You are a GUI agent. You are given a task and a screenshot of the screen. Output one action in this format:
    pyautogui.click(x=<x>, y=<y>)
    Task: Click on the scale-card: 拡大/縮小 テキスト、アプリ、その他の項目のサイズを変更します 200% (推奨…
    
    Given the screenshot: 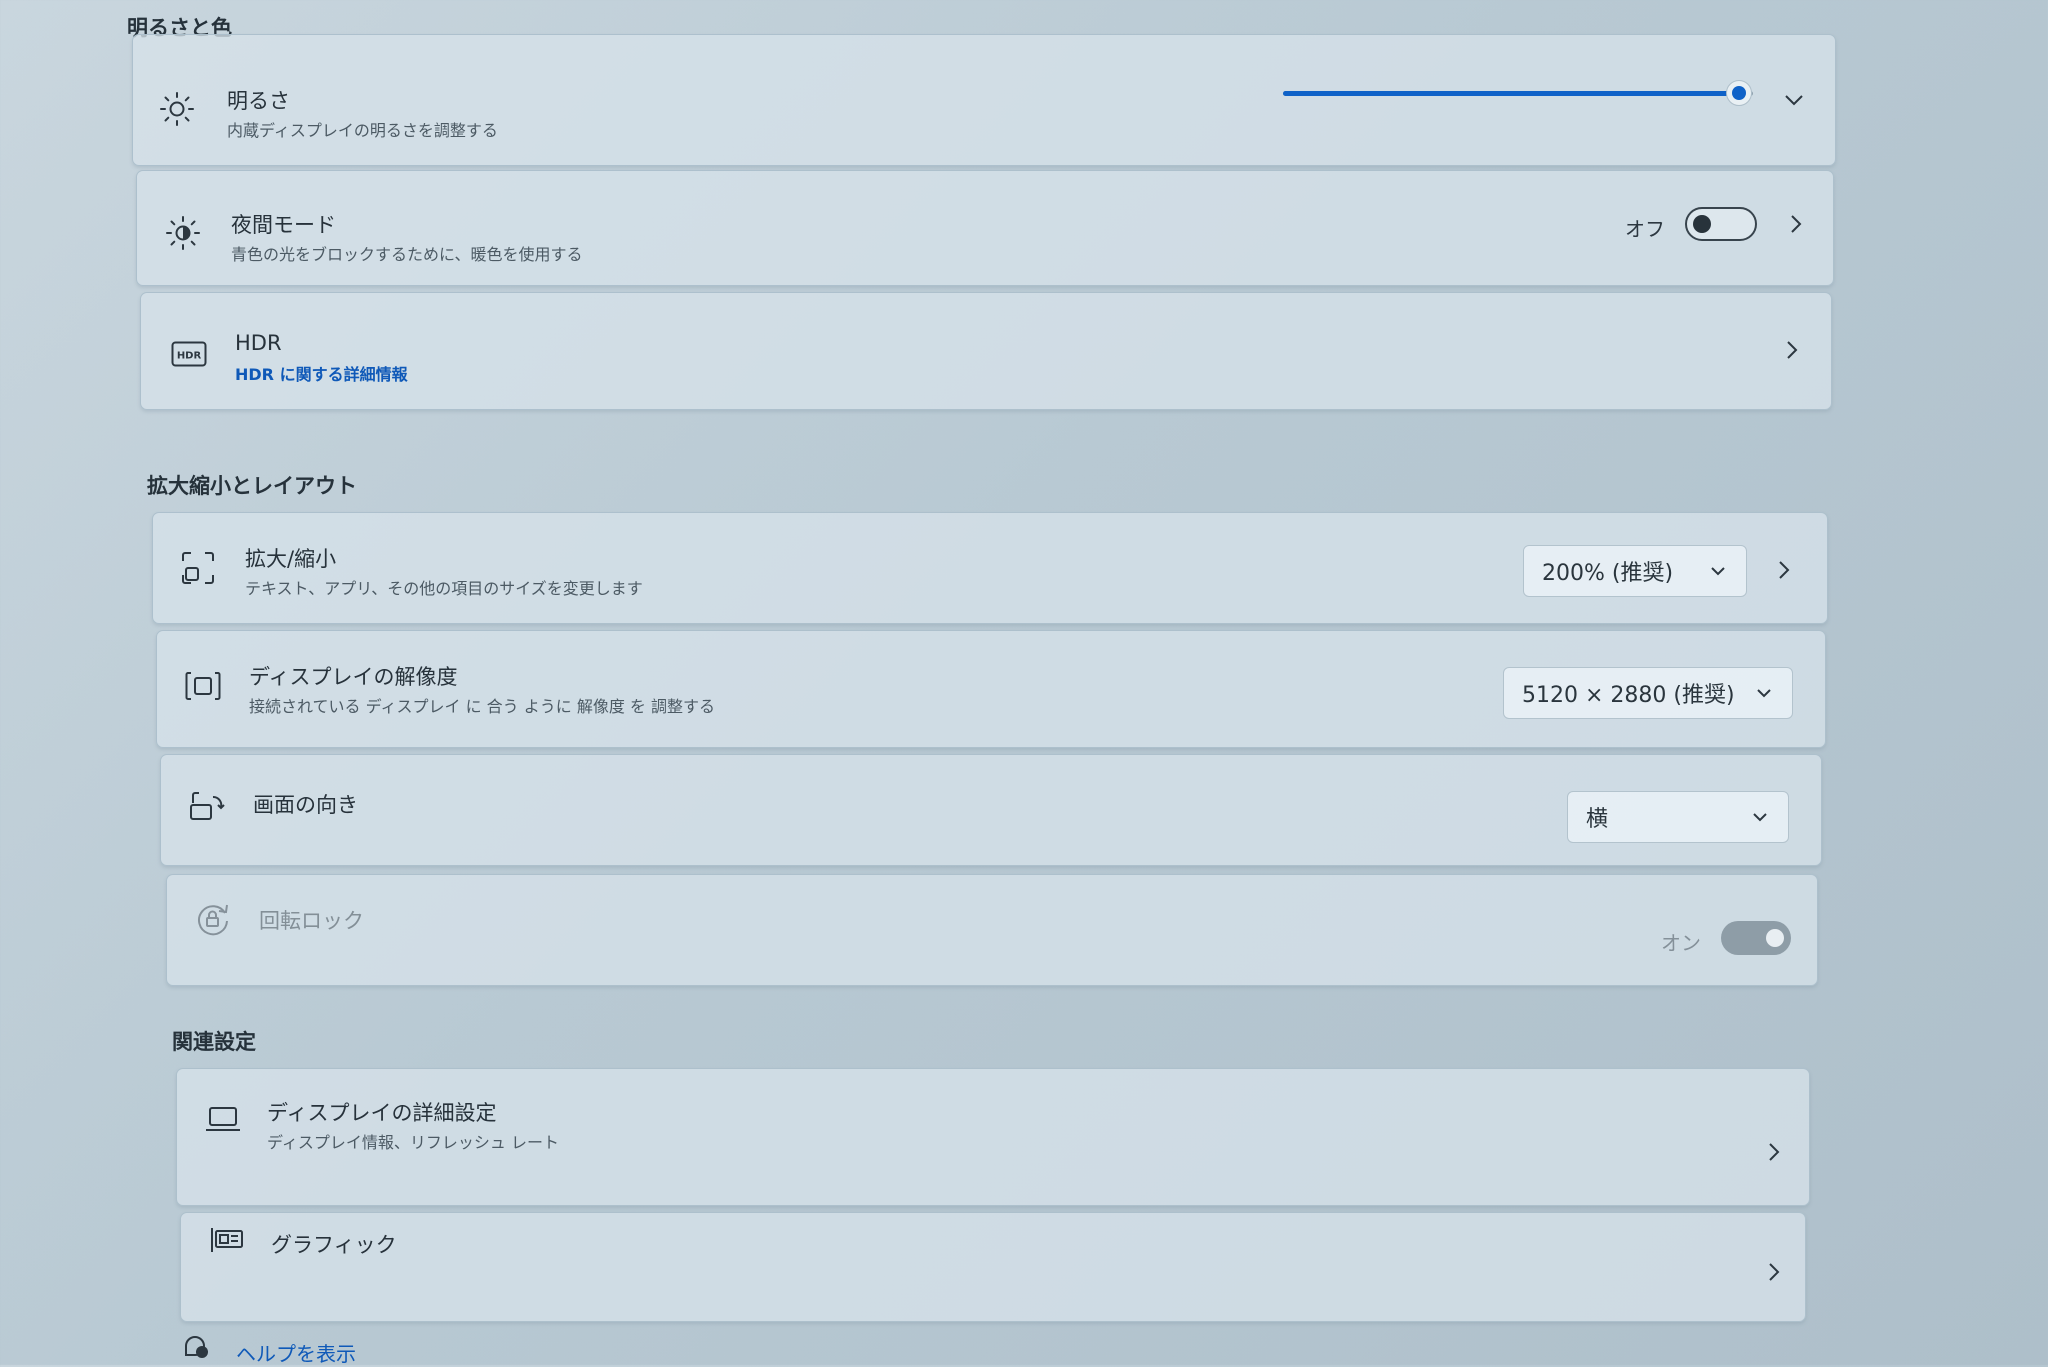 What is the action you would take?
    pyautogui.click(x=990, y=568)
    